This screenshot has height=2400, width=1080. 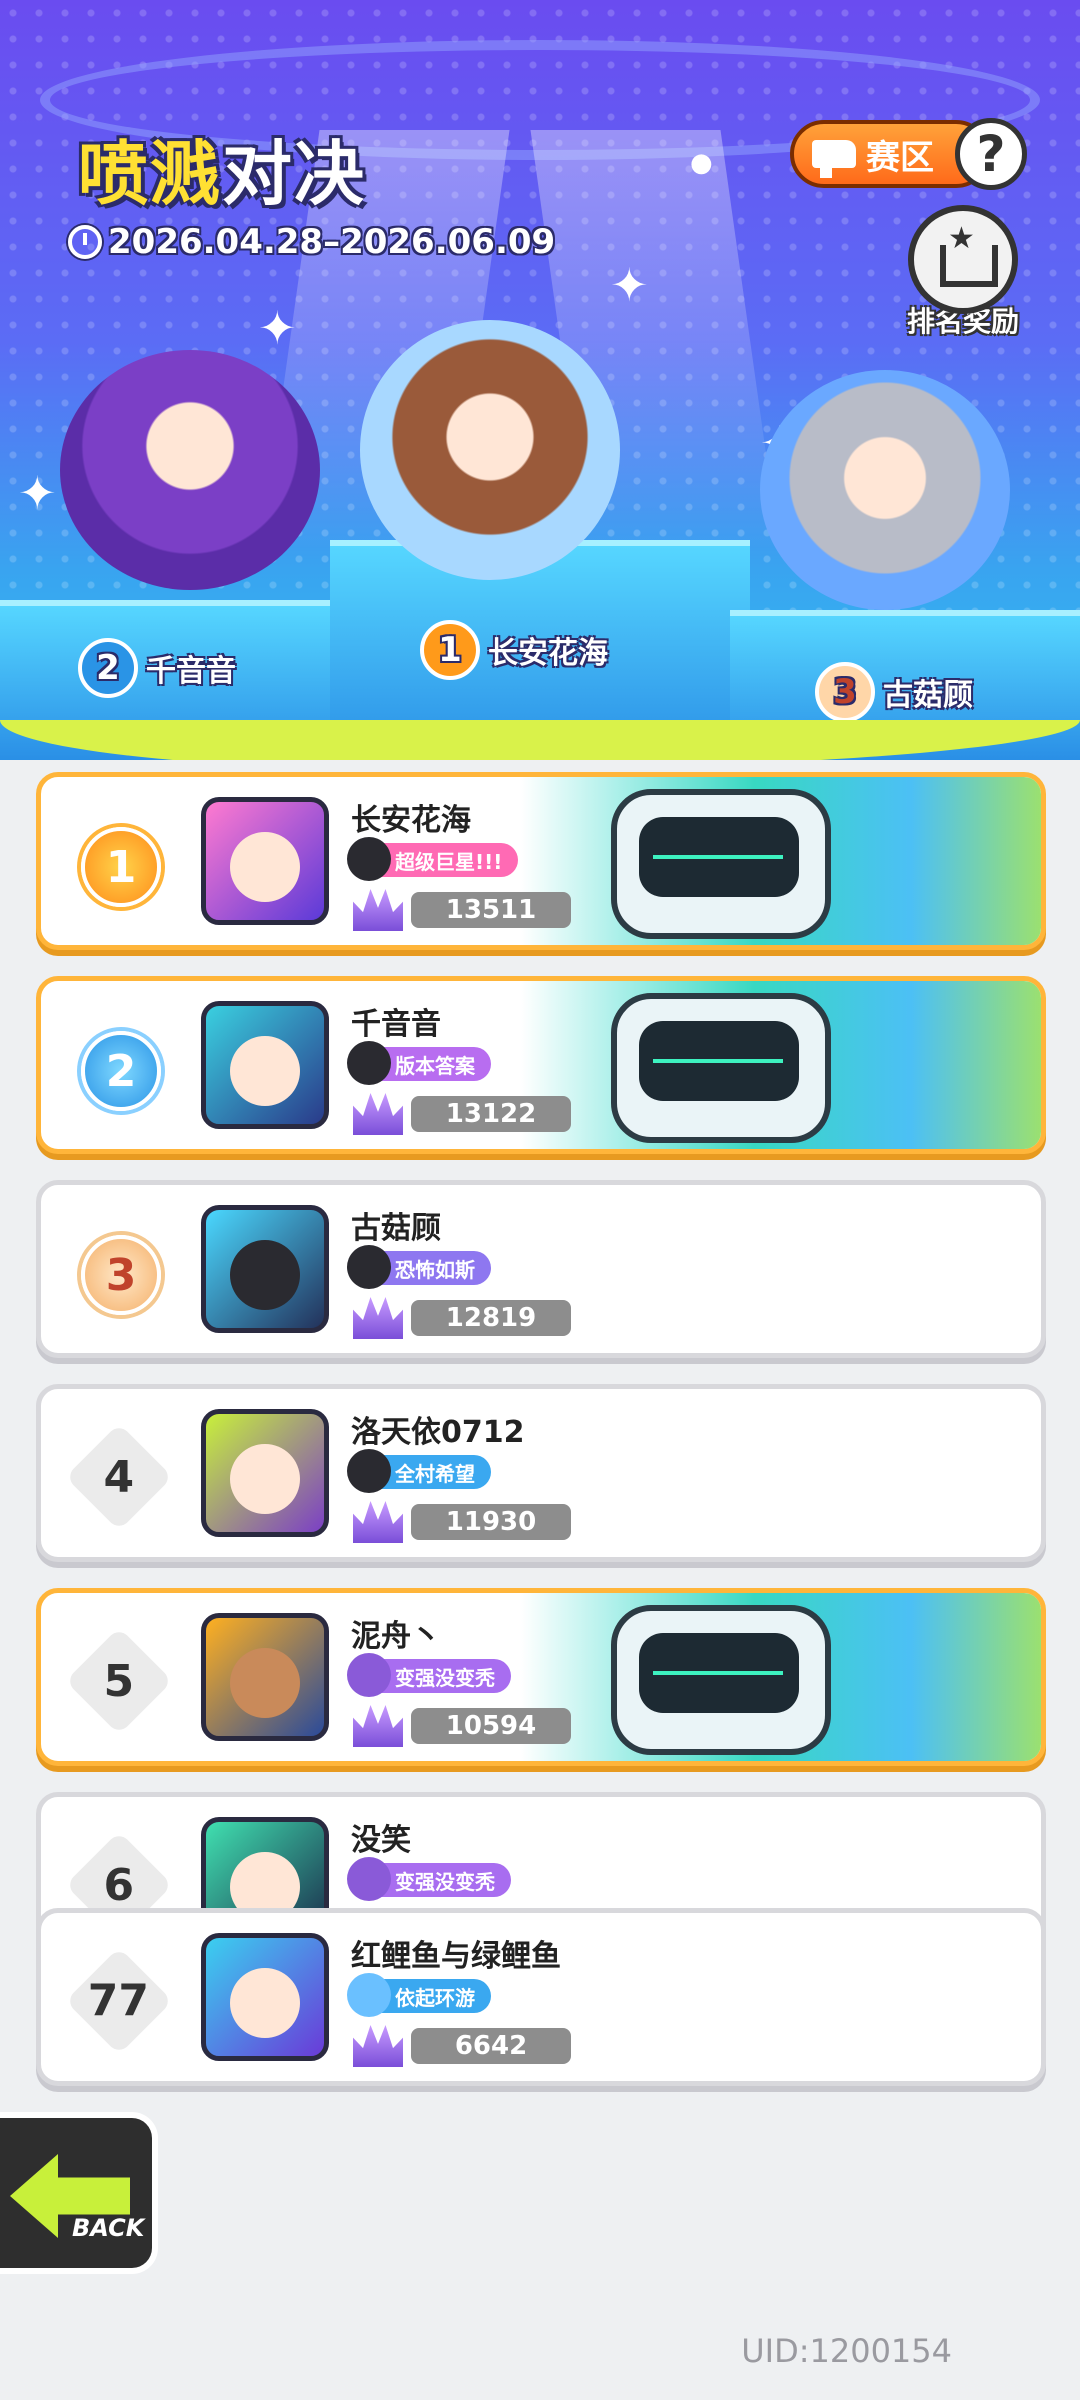 What do you see at coordinates (541, 1269) in the screenshot?
I see `ranking-row-3: 3 古菇顾 恐怖如斯 12819` at bounding box center [541, 1269].